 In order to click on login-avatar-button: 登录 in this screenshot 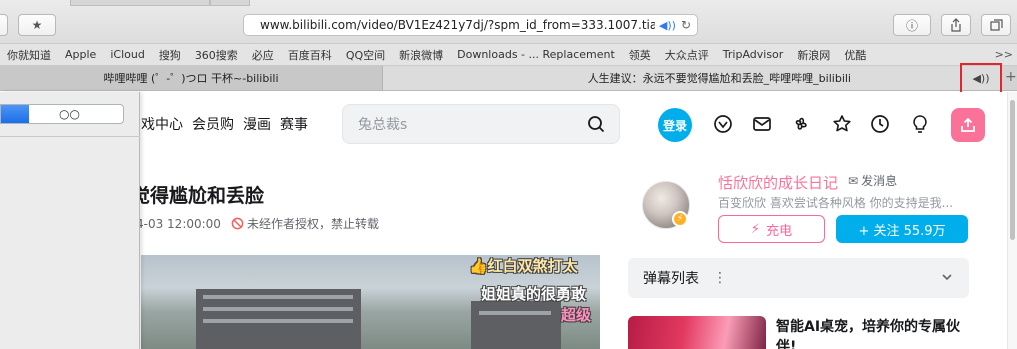, I will do `click(675, 125)`.